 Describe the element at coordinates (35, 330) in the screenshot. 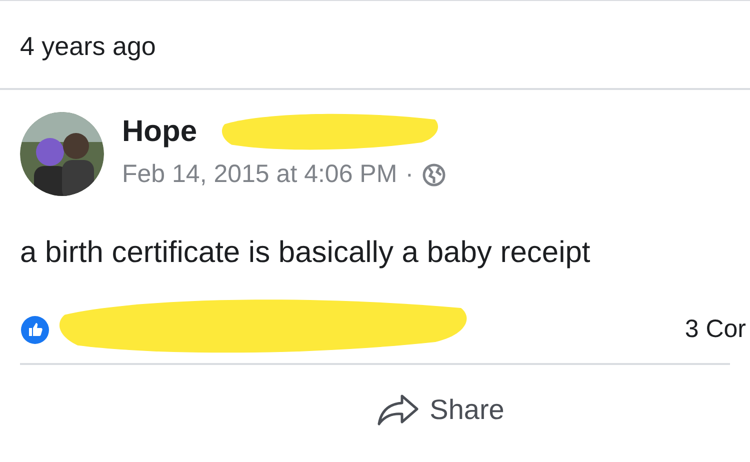

I see `like-icon` at that location.